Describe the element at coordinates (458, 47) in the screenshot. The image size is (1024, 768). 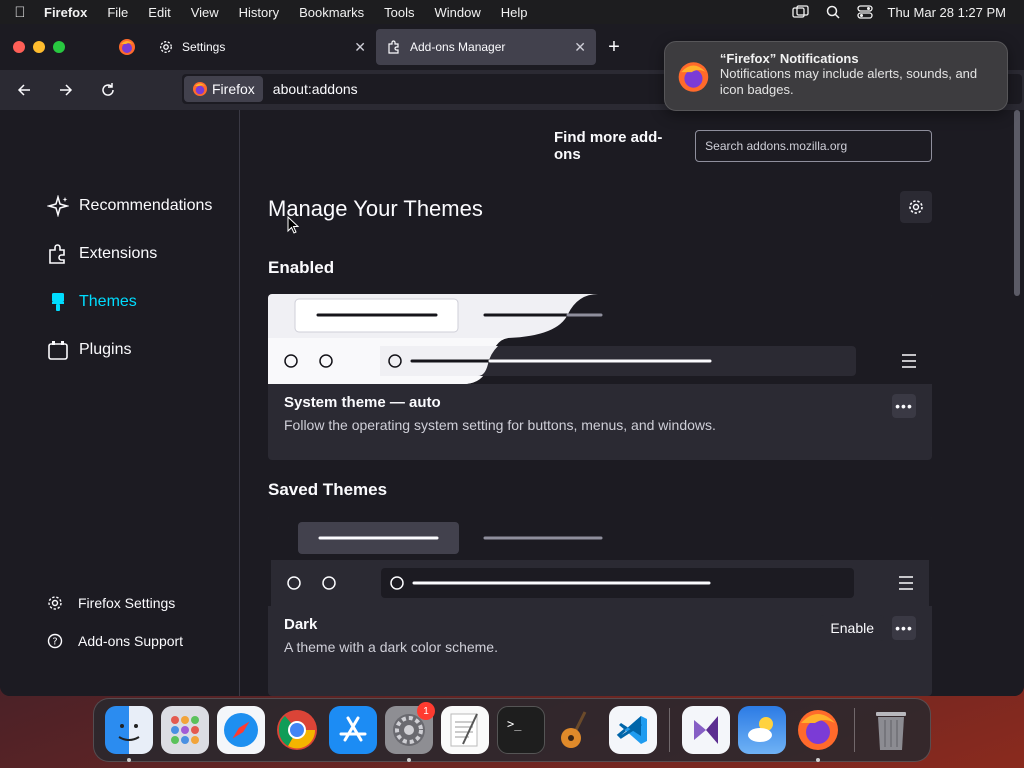
I see `tab-label: Add-ons Manager` at that location.